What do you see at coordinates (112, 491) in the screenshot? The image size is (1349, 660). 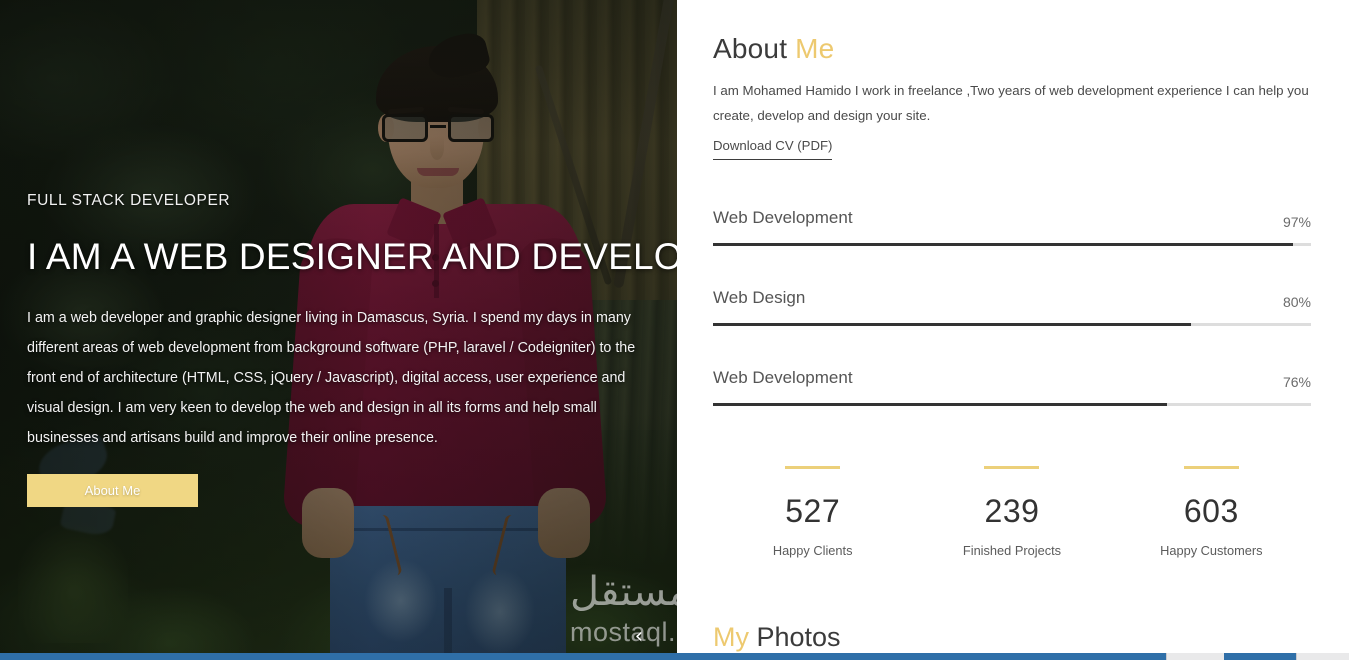 I see `about-me-button: About Me` at bounding box center [112, 491].